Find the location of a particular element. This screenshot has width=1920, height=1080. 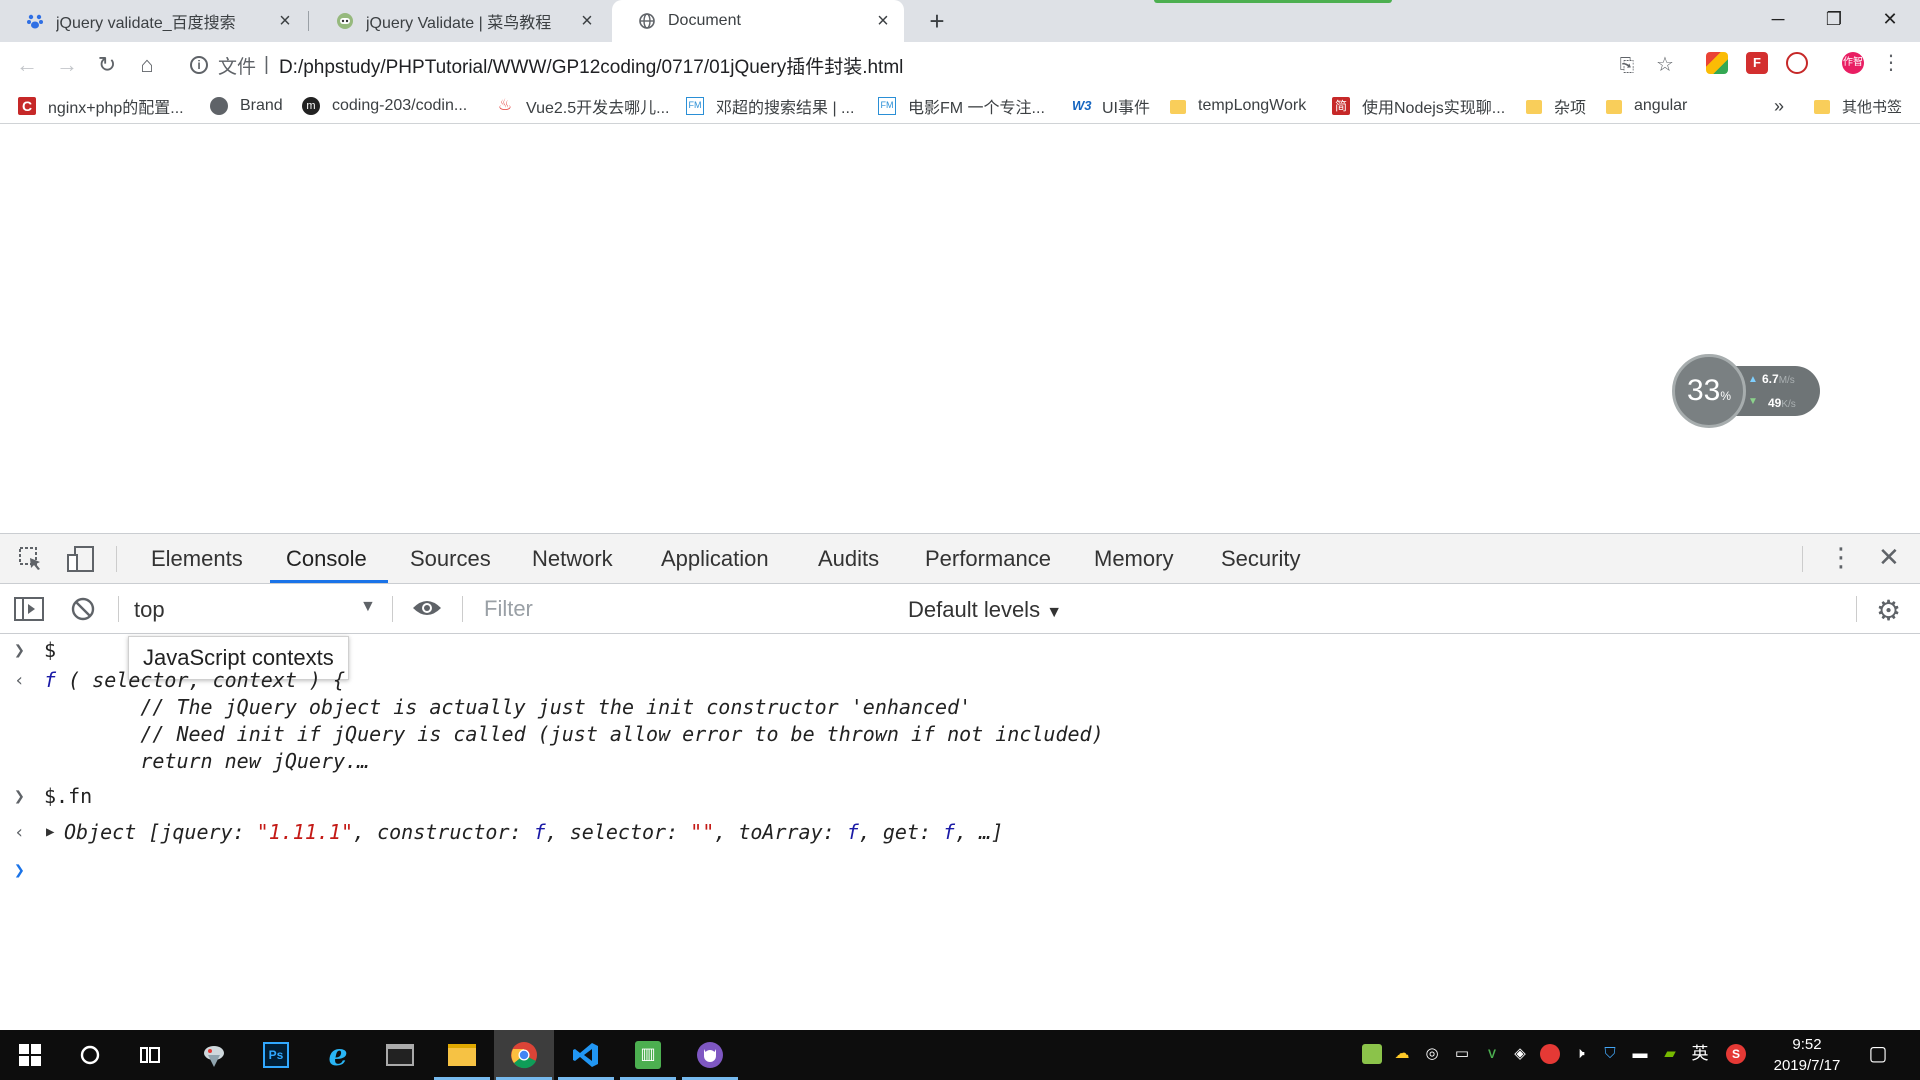

tray-monitor-icon: ◎ is located at coordinates (1432, 1054).